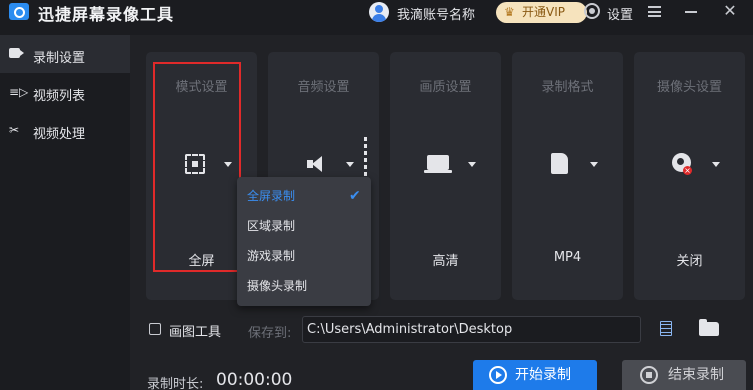  I want to click on mode-dropdown-menu: 全屏录制 ✔ 区域录制 游戏录制 摄像头录制, so click(304, 241).